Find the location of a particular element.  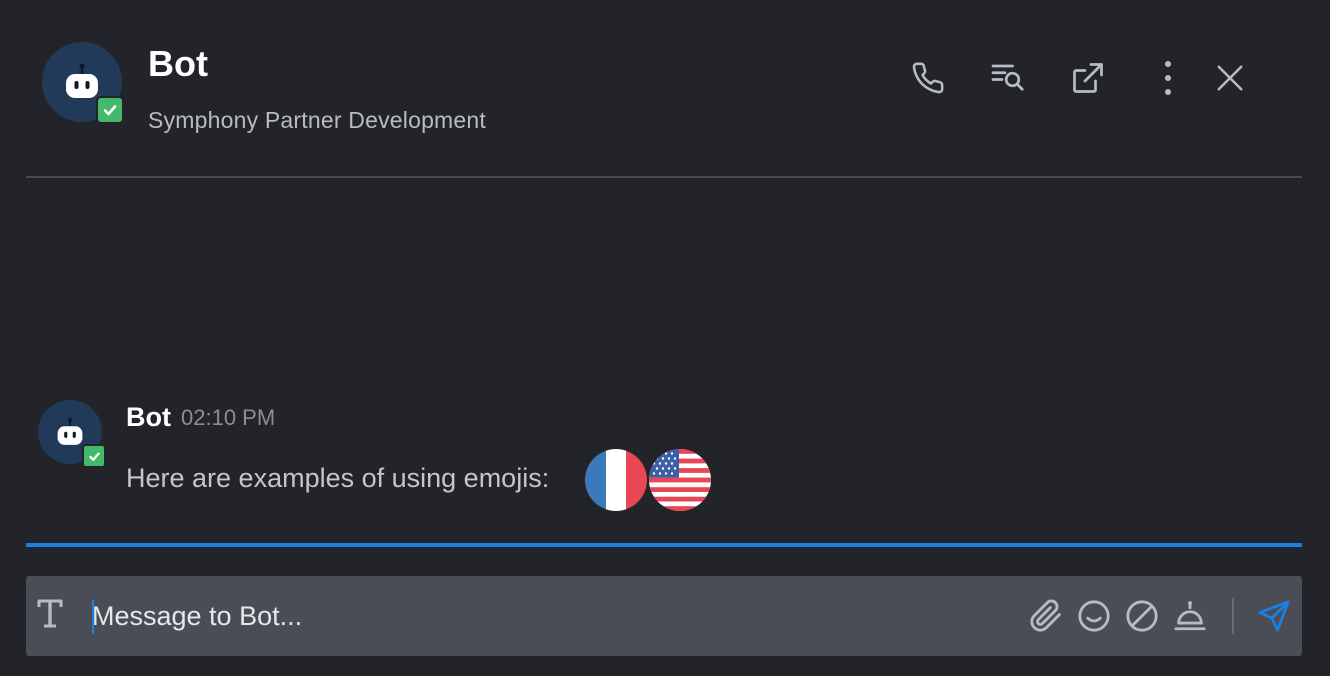

conversation-title: Bot is located at coordinates (178, 63).